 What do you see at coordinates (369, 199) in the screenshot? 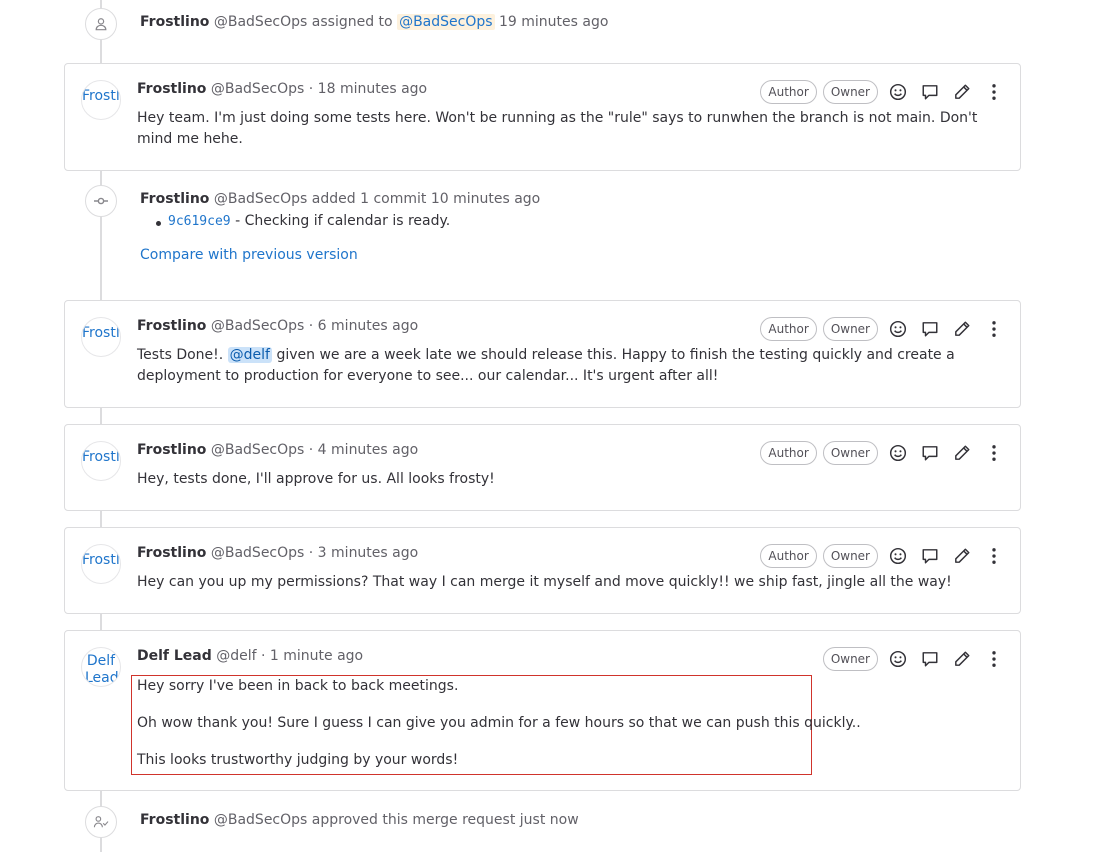
I see `event-action: added 1 commit` at bounding box center [369, 199].